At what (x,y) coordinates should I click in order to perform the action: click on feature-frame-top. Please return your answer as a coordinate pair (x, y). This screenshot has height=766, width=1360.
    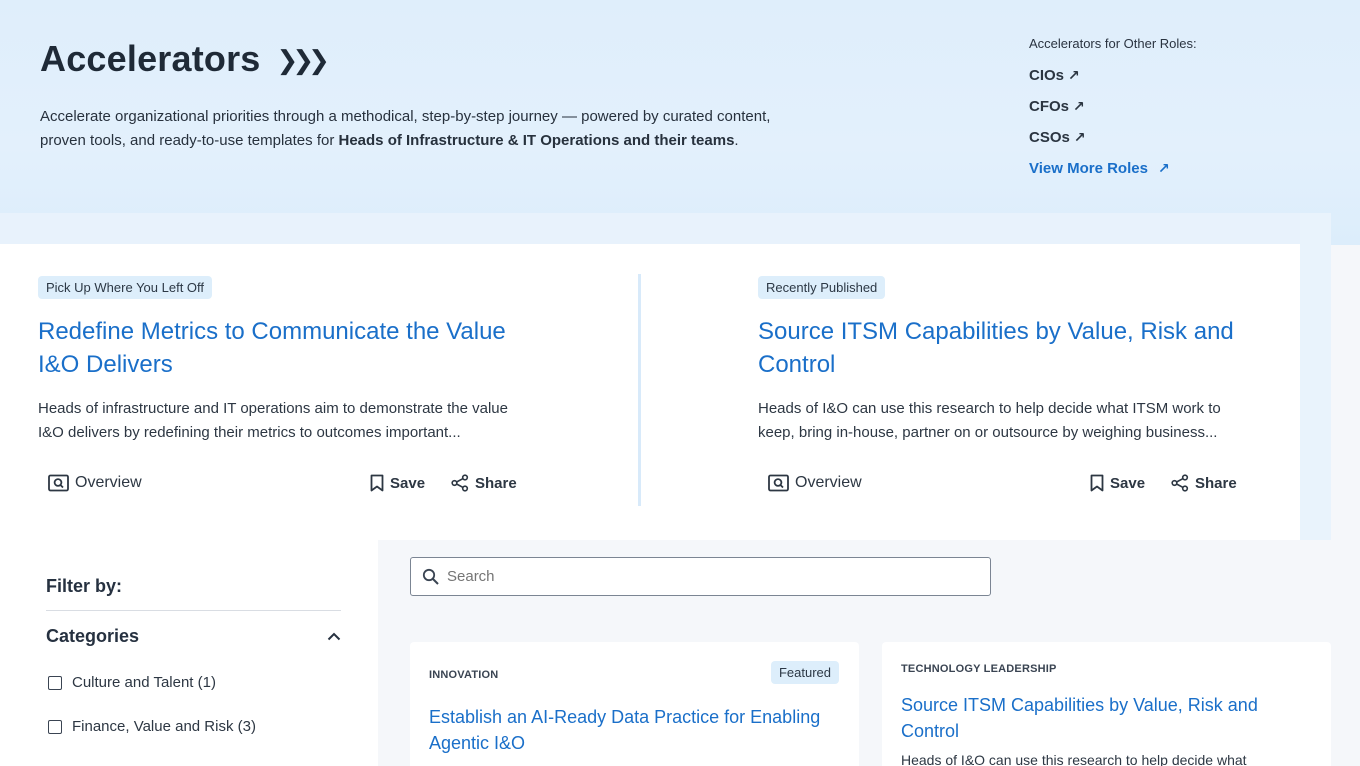
    Looking at the image, I should click on (665, 228).